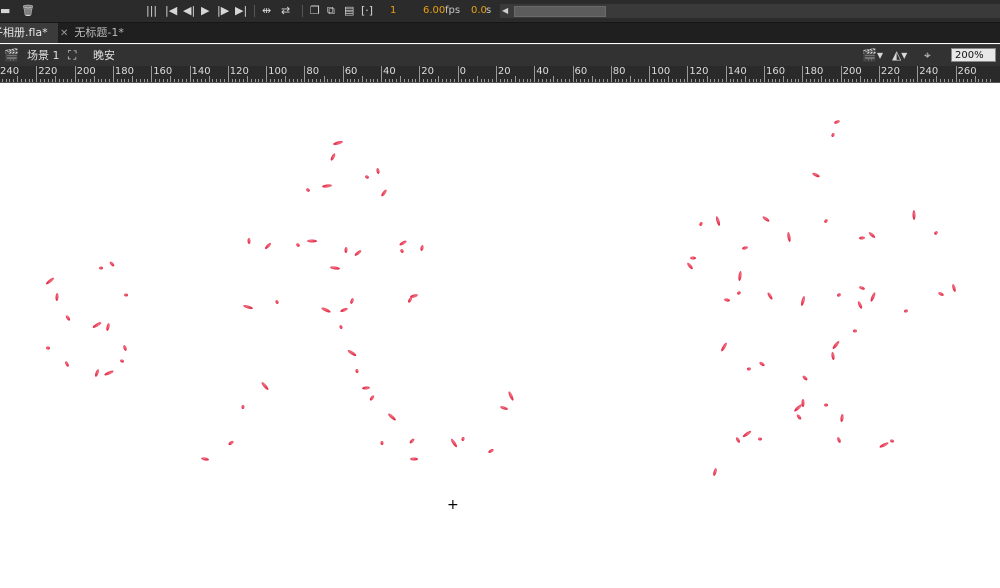 The width and height of the screenshot is (1000, 588). What do you see at coordinates (205, 11) in the screenshot?
I see `play-icon: ▶` at bounding box center [205, 11].